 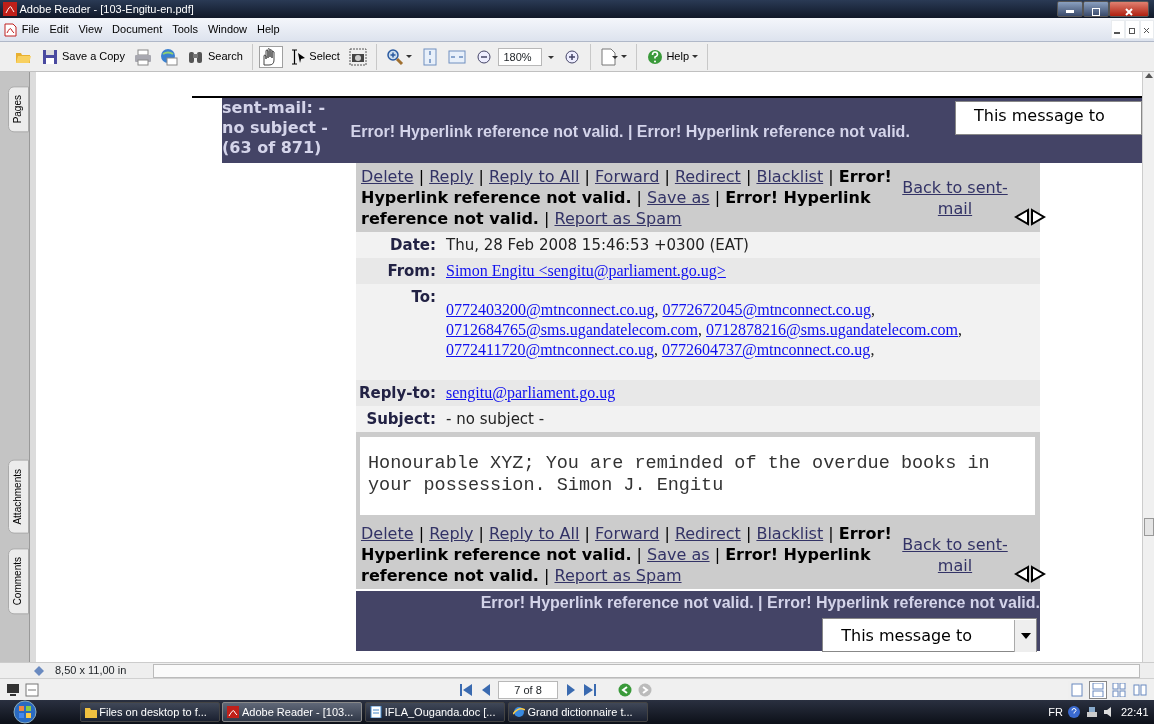 I want to click on error-text: Error! Hyperlink reference not valid. | Error! Hyperlink reference not valid., so click(x=630, y=131).